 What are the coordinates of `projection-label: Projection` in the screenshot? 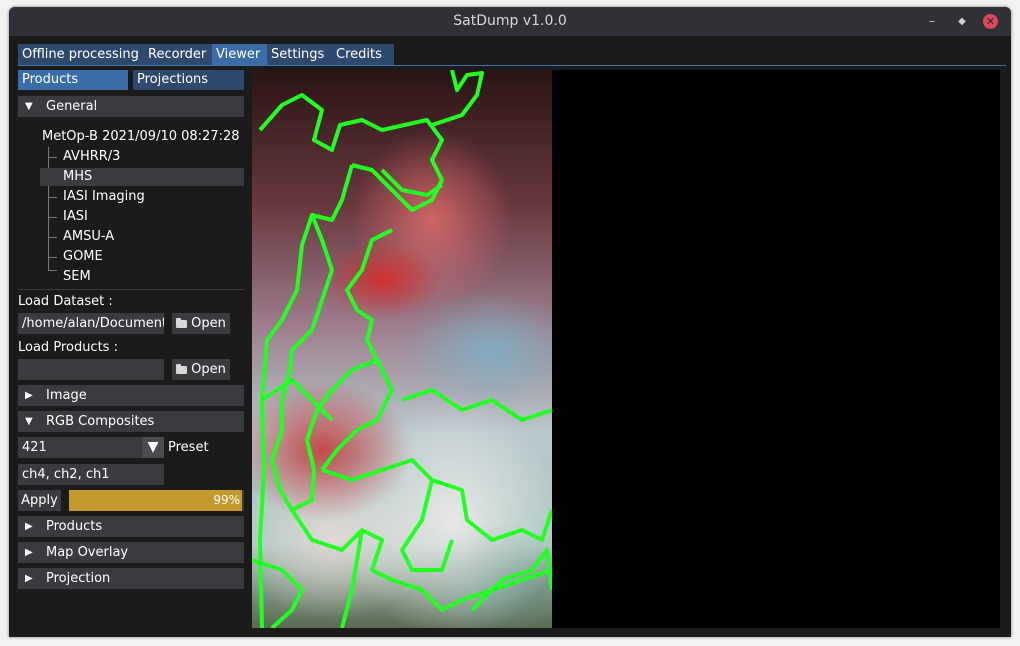 It's located at (78, 578).